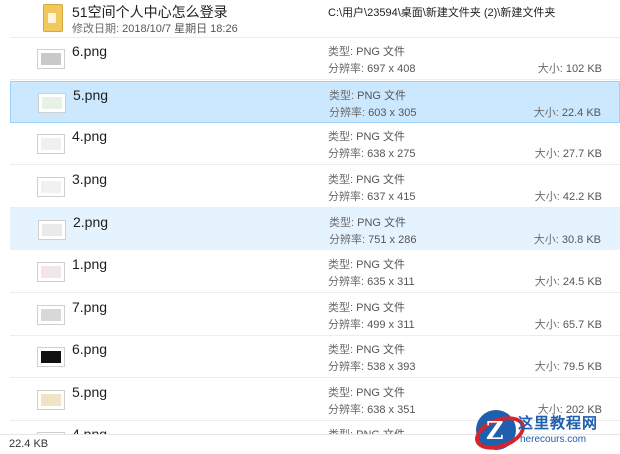  Describe the element at coordinates (372, 409) in the screenshot. I see `file-dimensions: 分辨率: 638 x 351` at that location.